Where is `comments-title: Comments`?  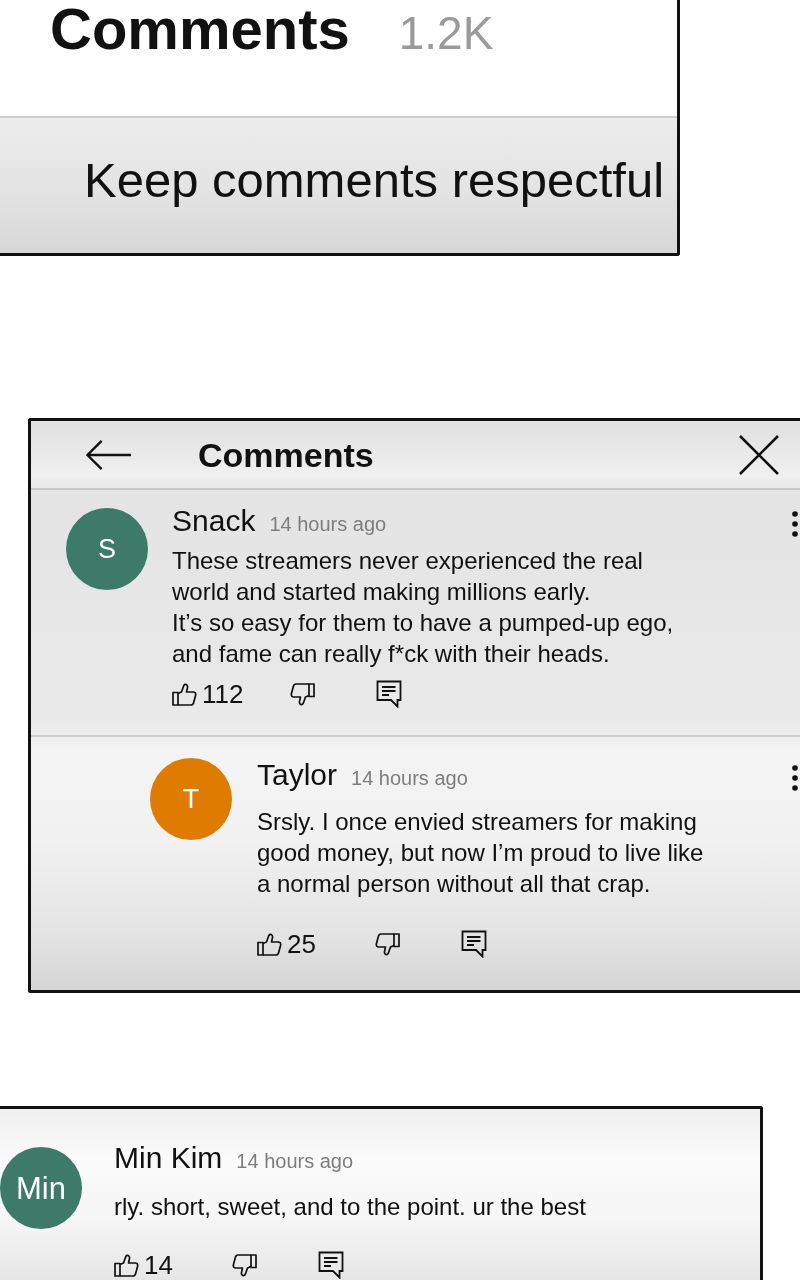 comments-title: Comments is located at coordinates (200, 29).